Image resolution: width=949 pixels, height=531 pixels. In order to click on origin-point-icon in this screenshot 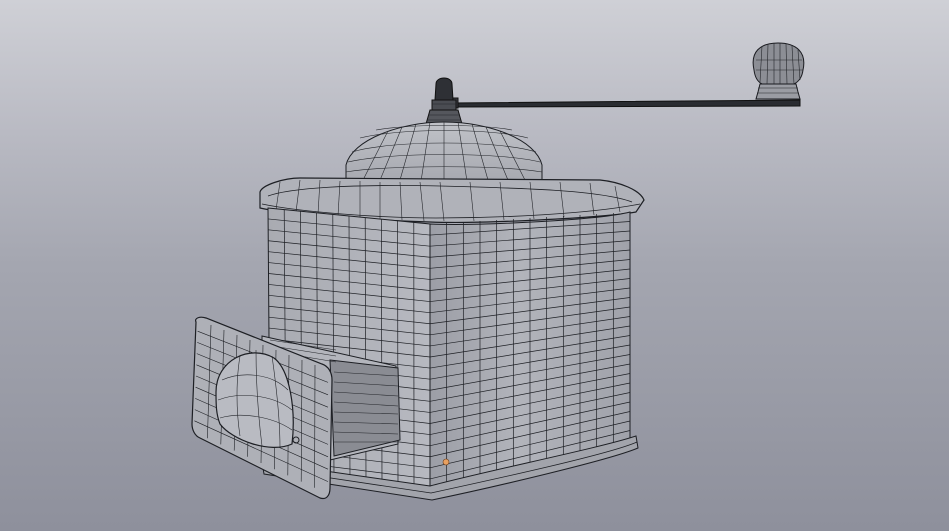, I will do `click(446, 462)`.